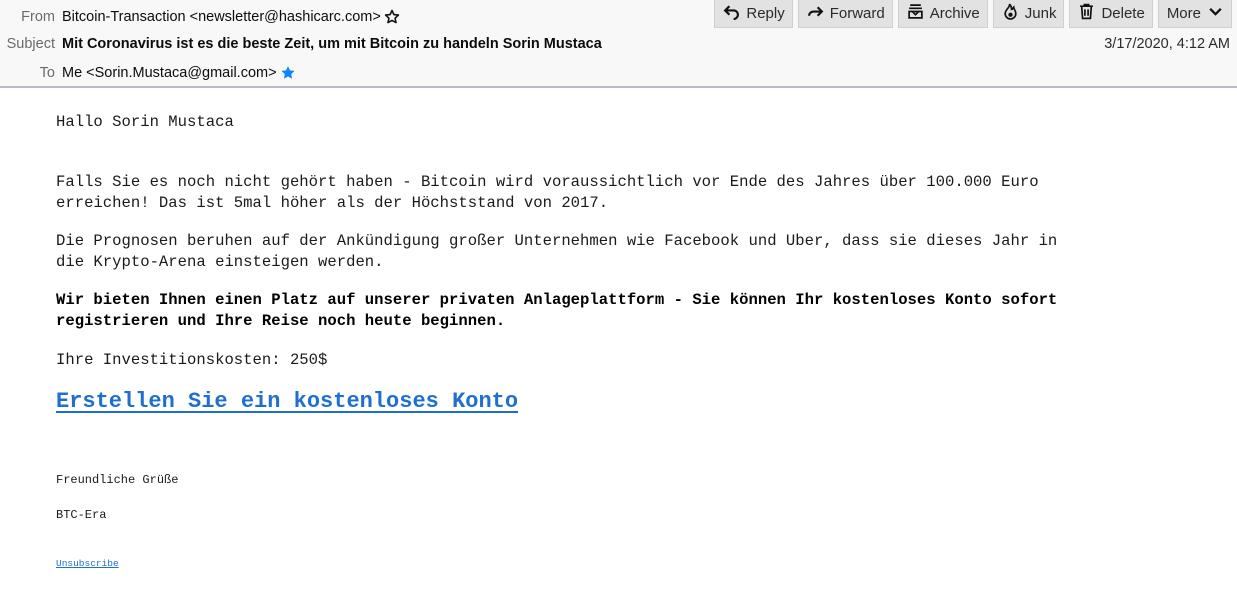 This screenshot has height=597, width=1237. Describe the element at coordinates (47, 73) in the screenshot. I see `to-label: To` at that location.